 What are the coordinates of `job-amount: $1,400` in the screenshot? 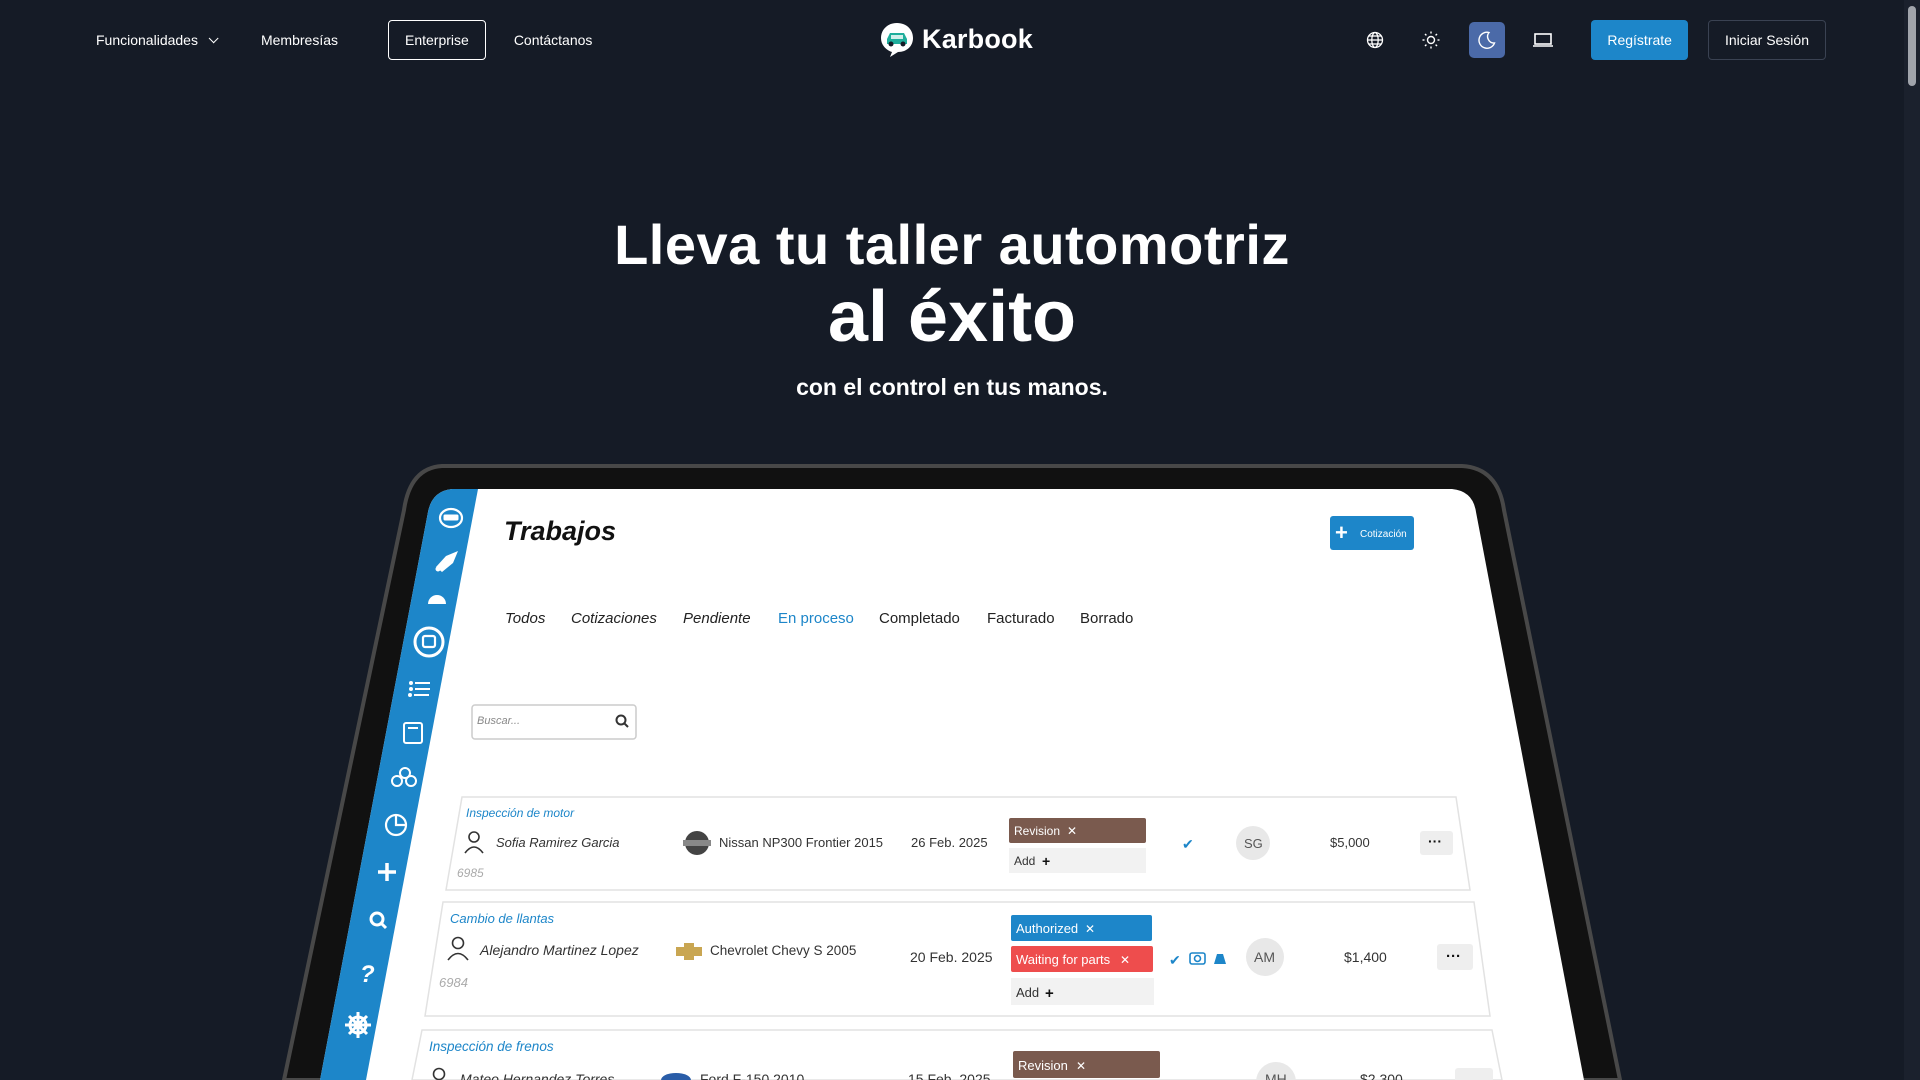 It's located at (1365, 957).